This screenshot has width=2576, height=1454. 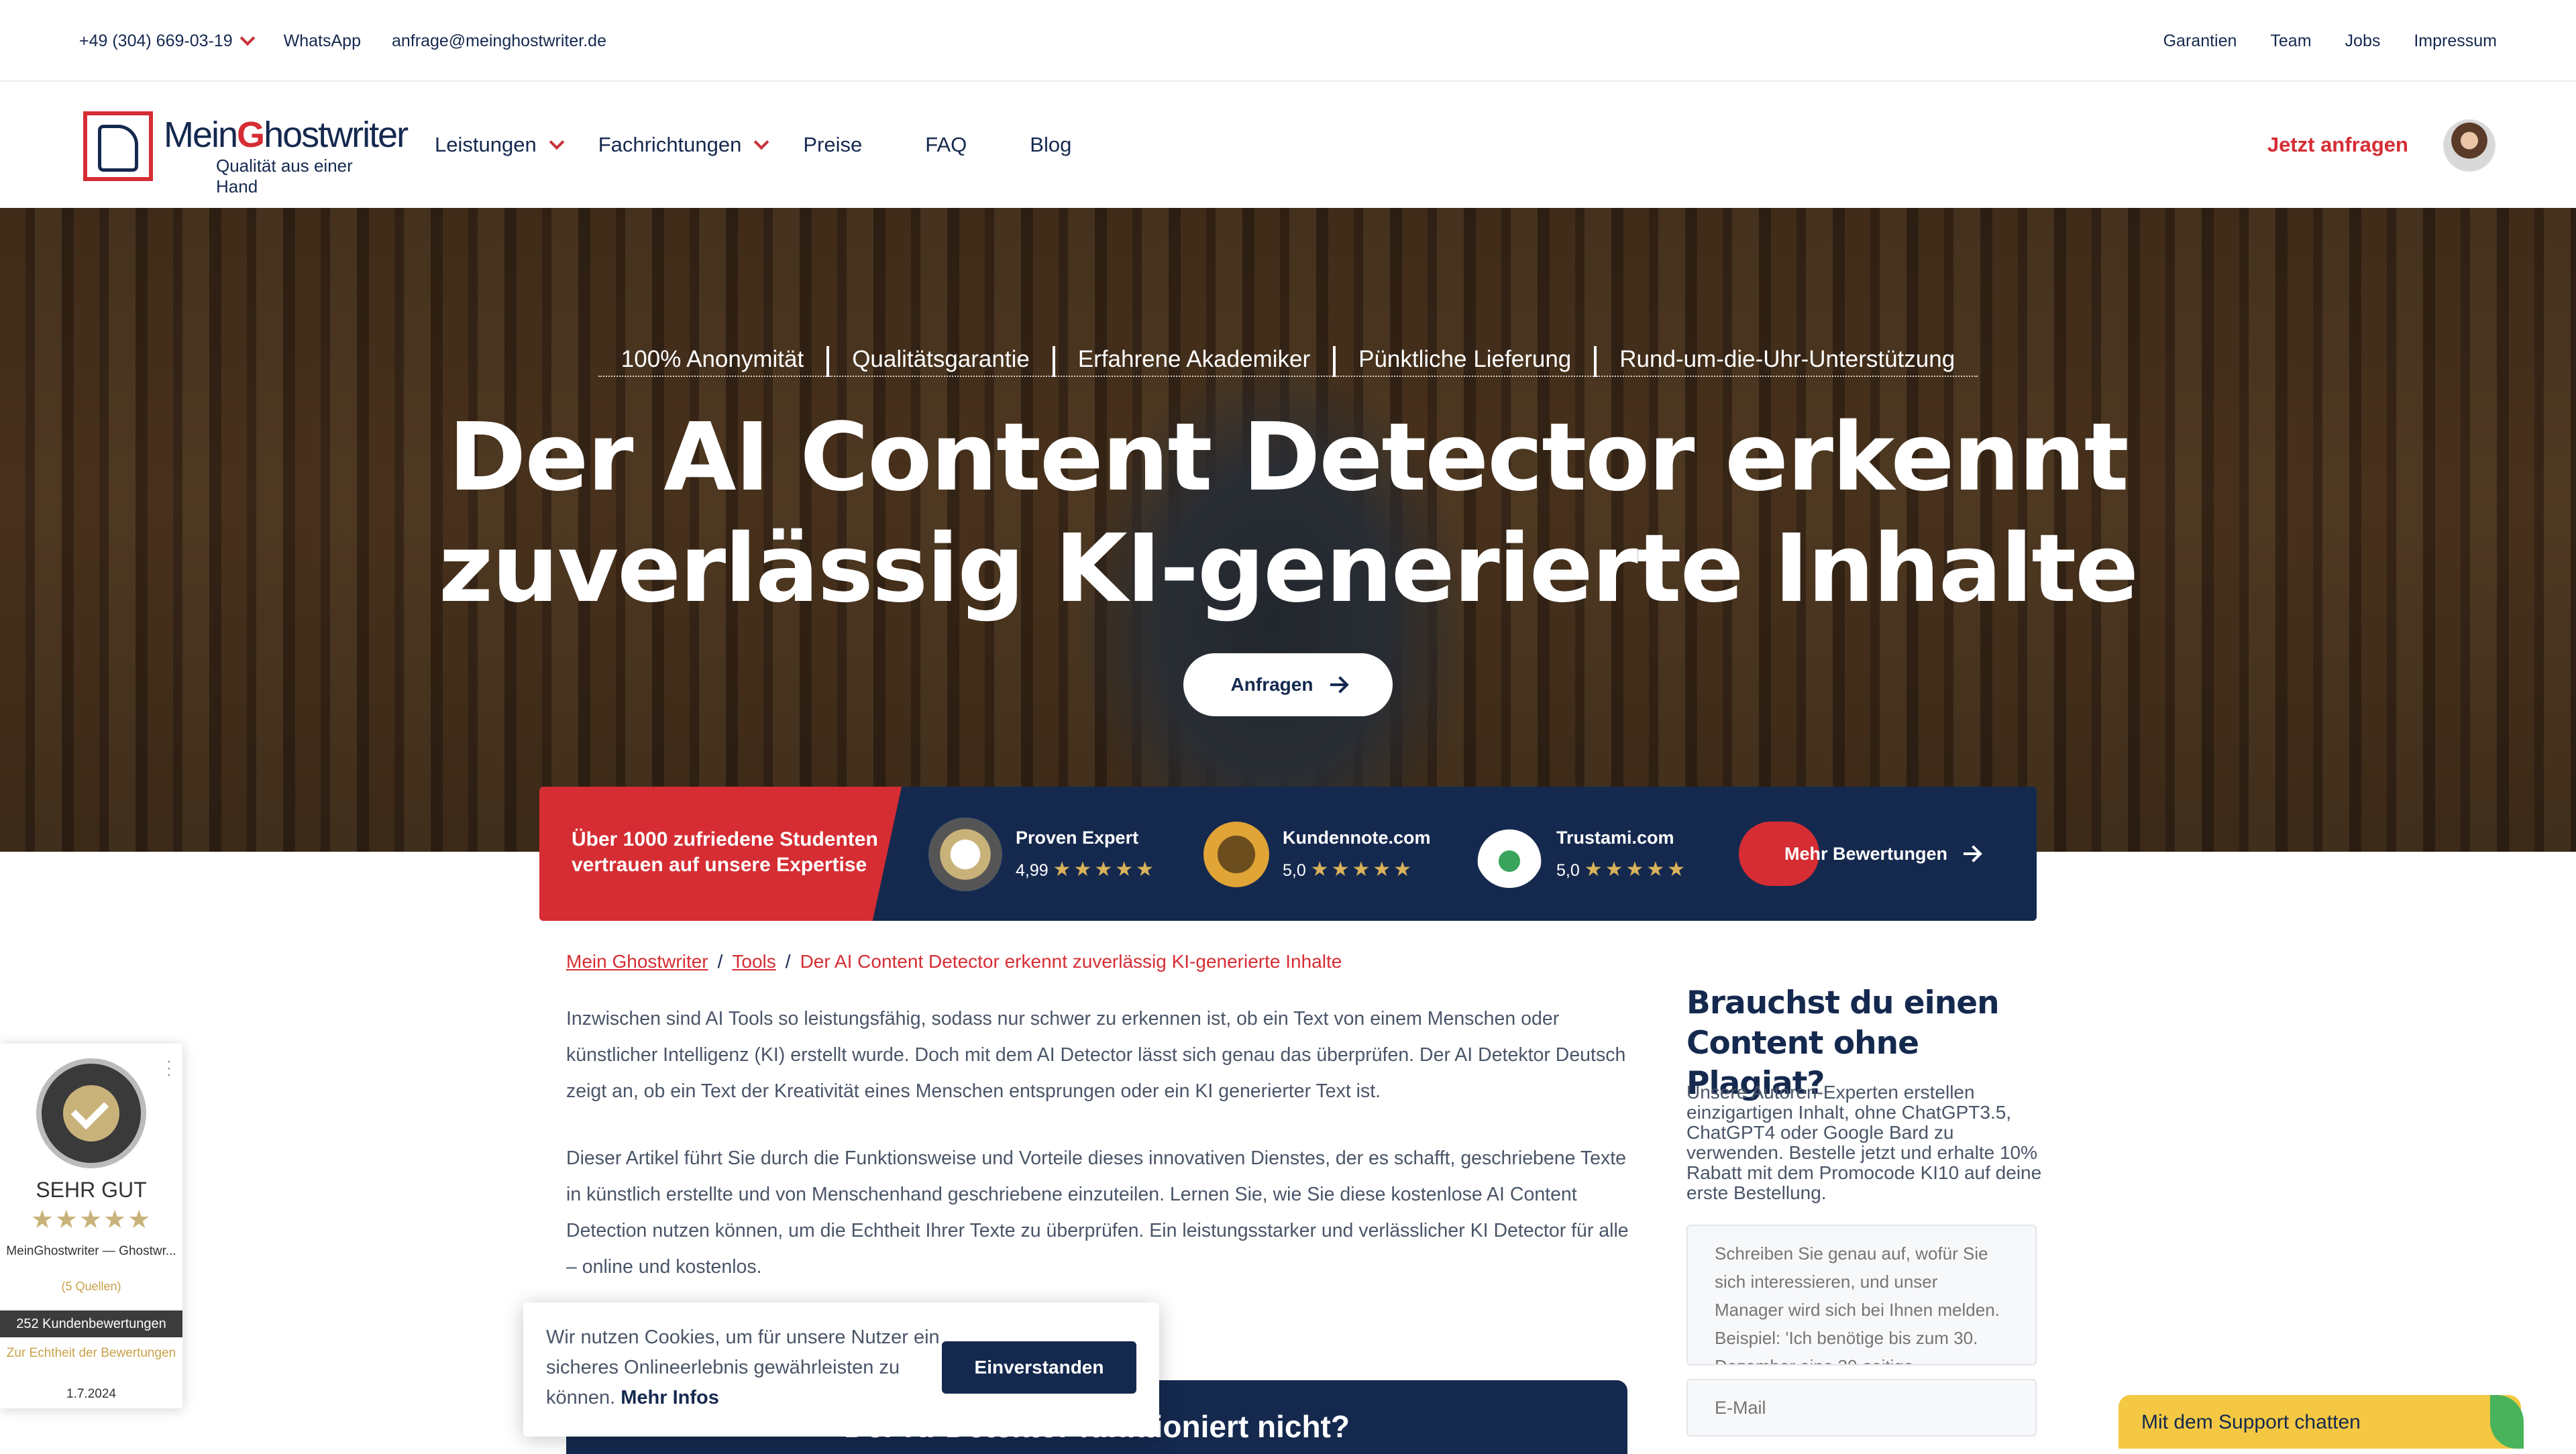 What do you see at coordinates (1582, 854) in the screenshot?
I see `review-trustami: Trustami.com 5,0 ★★★★★` at bounding box center [1582, 854].